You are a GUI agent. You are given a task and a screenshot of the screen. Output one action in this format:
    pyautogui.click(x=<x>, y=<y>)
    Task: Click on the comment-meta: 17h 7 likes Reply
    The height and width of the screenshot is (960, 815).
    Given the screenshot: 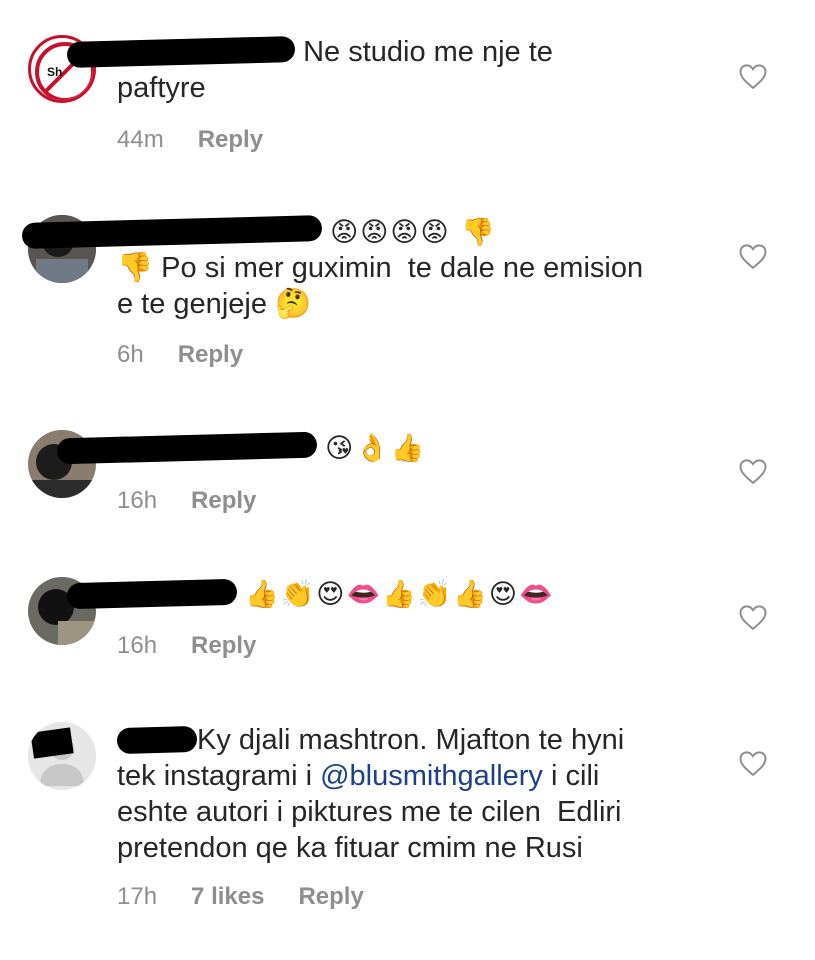 What is the action you would take?
    pyautogui.click(x=240, y=897)
    